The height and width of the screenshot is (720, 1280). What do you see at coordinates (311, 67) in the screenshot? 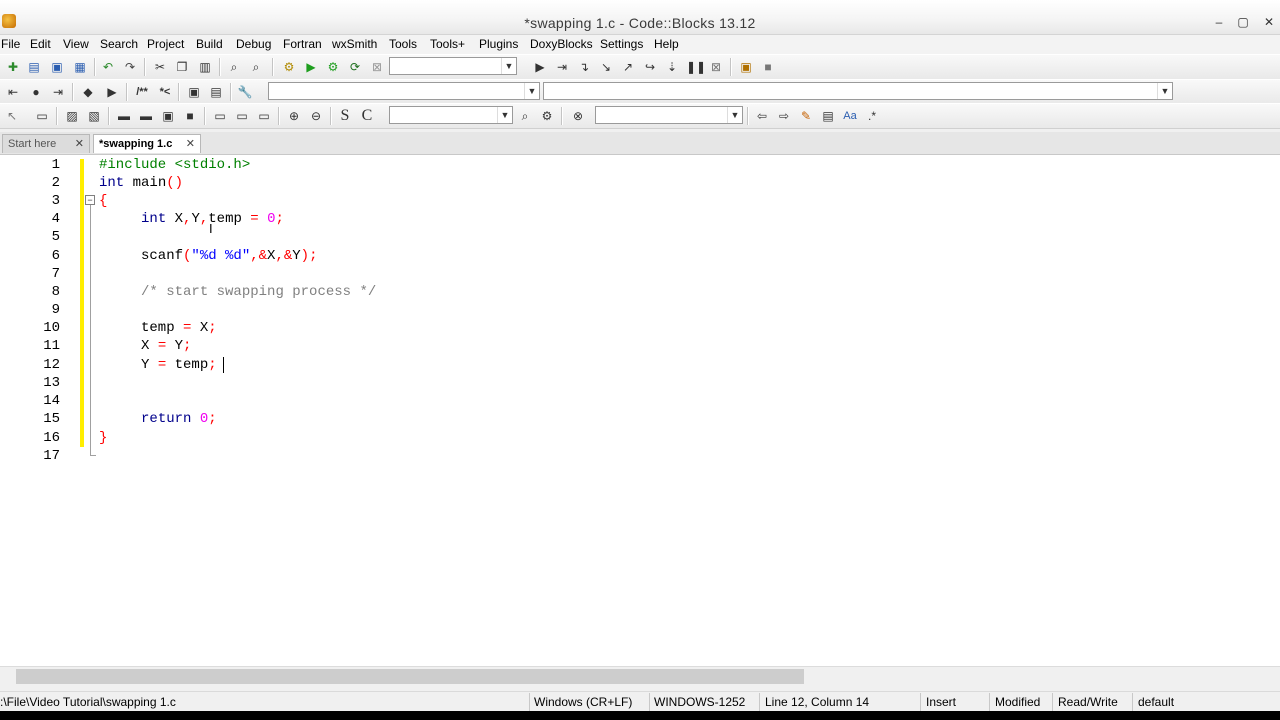
I see `run-icon: ▶` at bounding box center [311, 67].